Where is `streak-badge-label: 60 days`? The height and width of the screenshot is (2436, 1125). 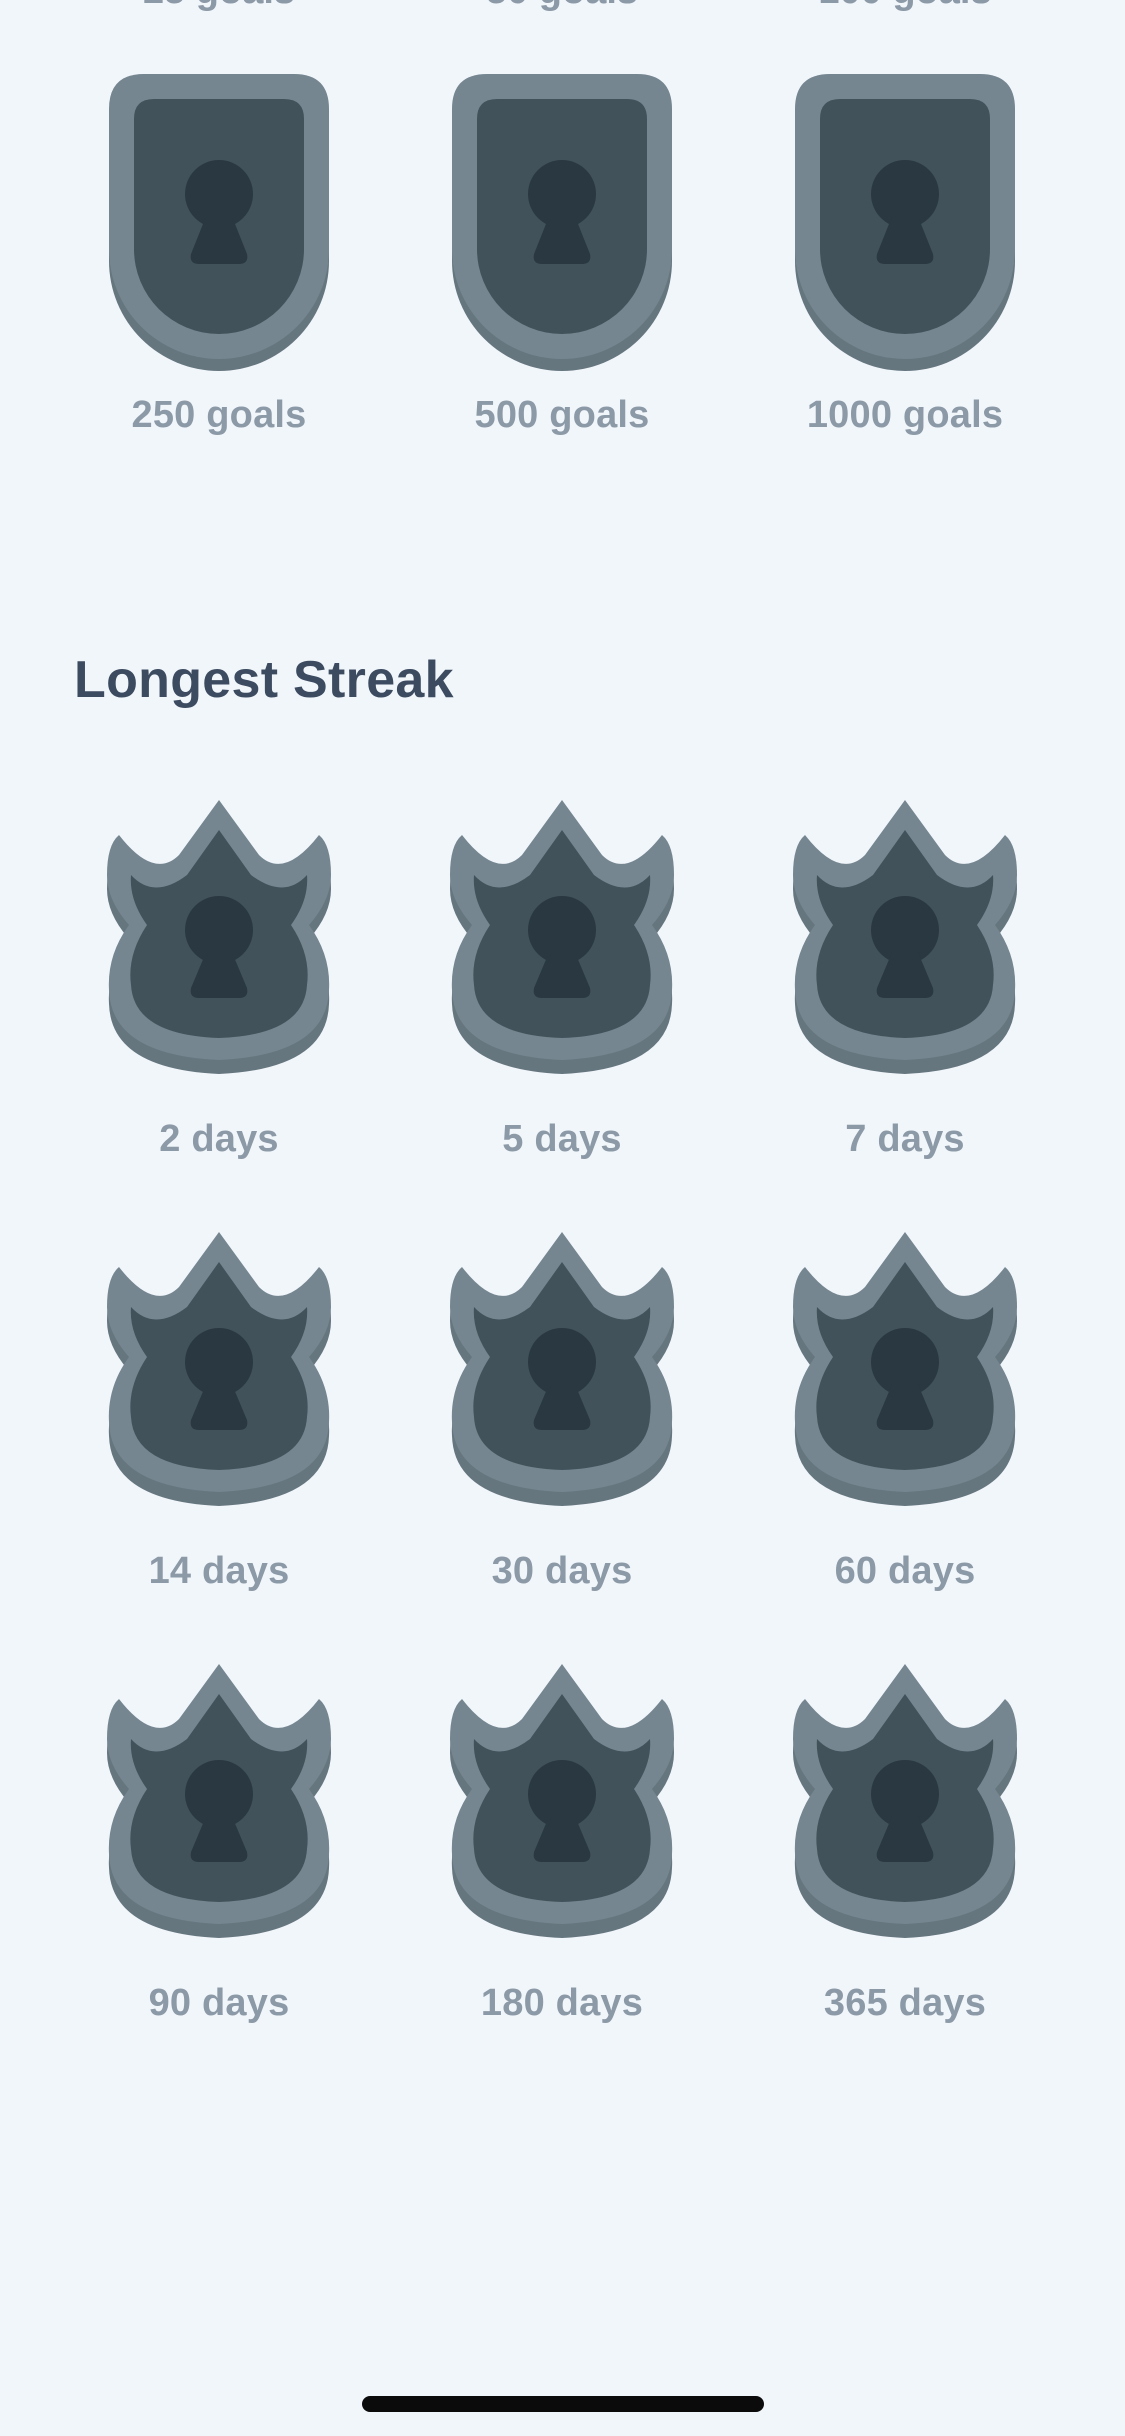
streak-badge-label: 60 days is located at coordinates (905, 1571).